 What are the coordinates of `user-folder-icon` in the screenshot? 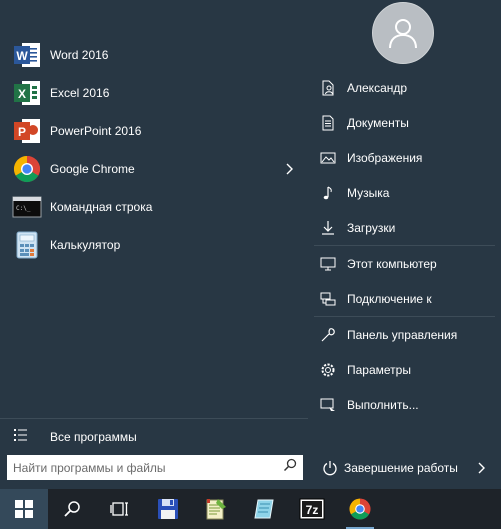 It's located at (328, 88).